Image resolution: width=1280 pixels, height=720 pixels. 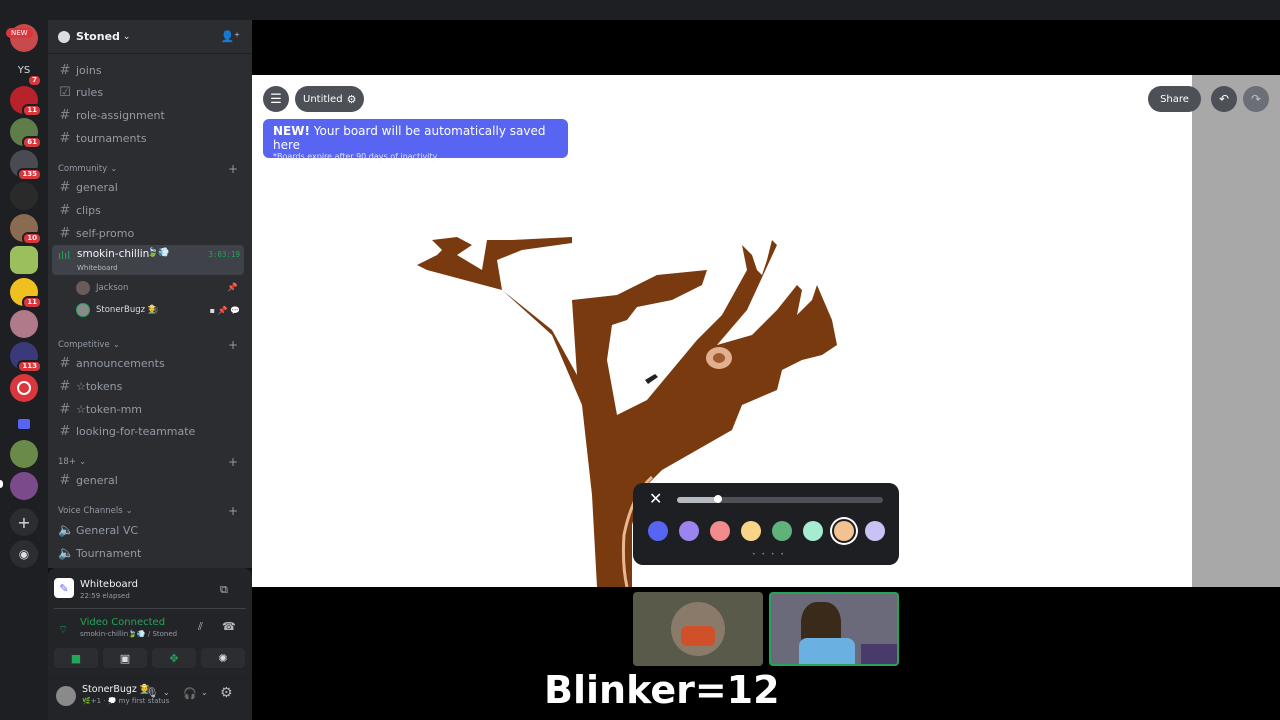 What do you see at coordinates (148, 345) in the screenshot?
I see `category-competitive: Competitive ⌄ +` at bounding box center [148, 345].